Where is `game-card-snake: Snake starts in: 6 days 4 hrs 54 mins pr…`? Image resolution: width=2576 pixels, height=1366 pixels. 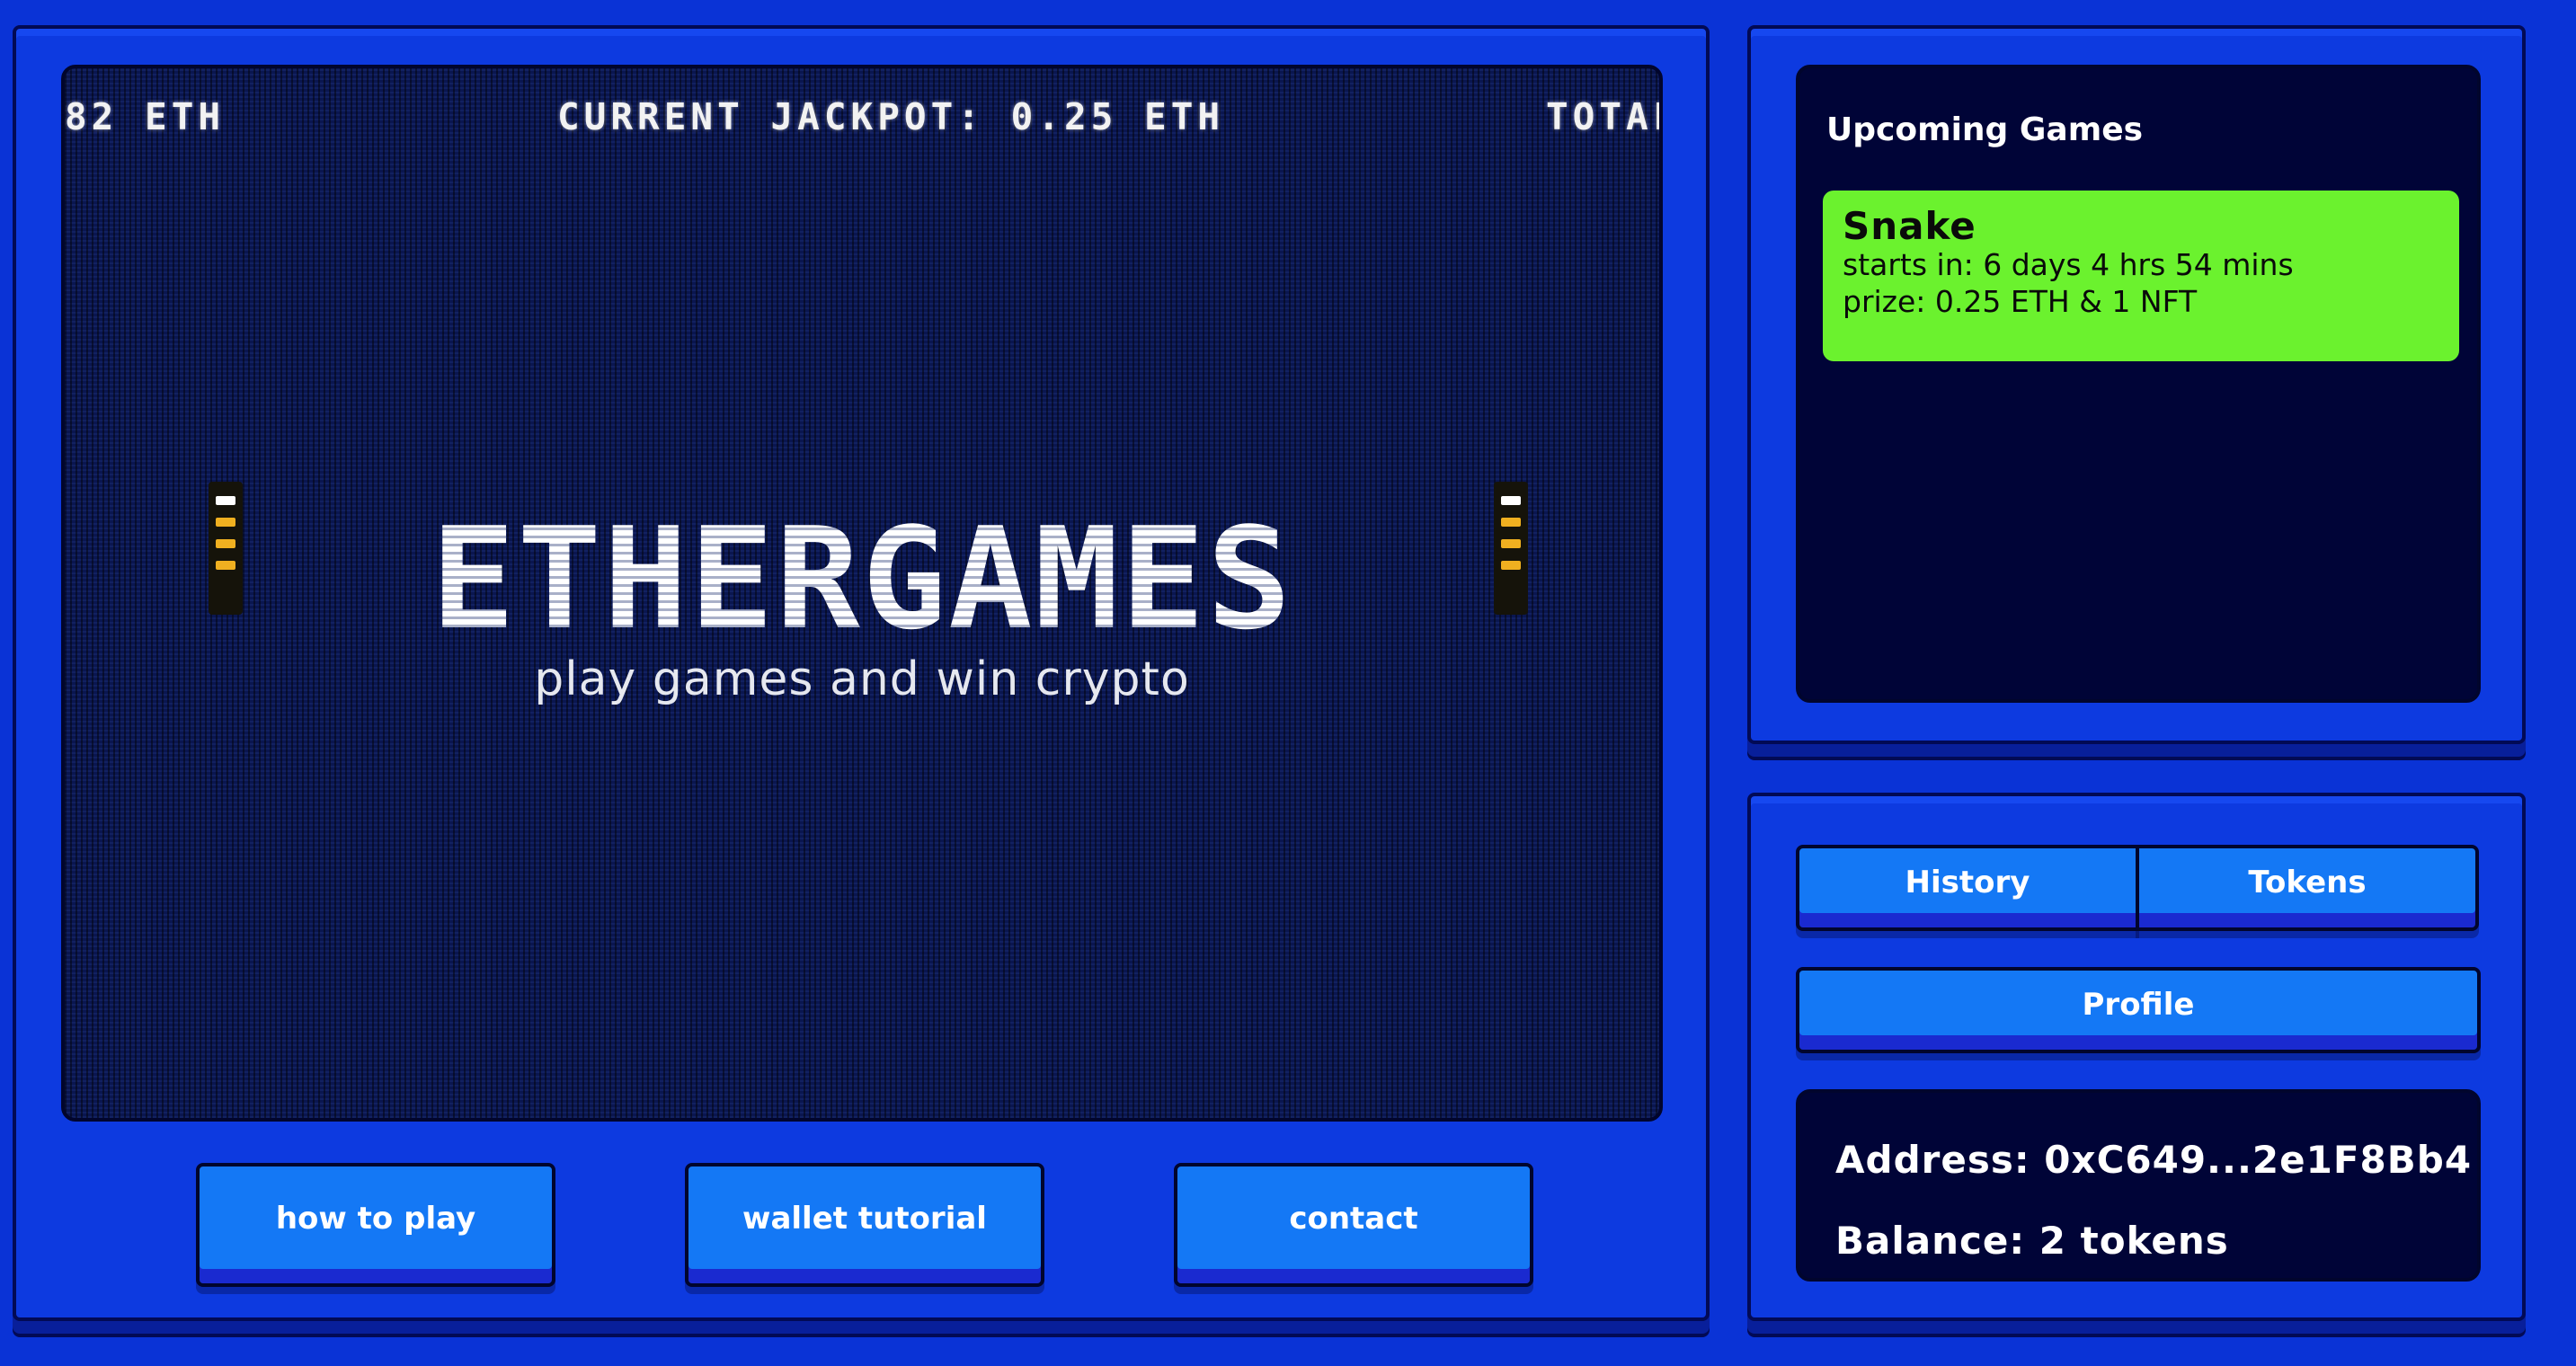 game-card-snake: Snake starts in: 6 days 4 hrs 54 mins pr… is located at coordinates (2141, 276).